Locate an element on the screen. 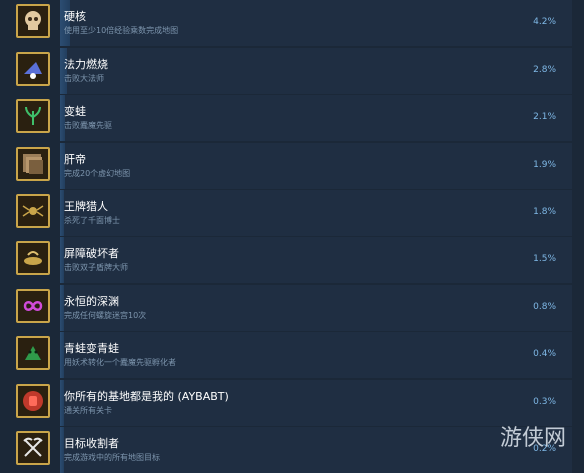 The image size is (584, 473). unlock-percentage: 1.5% is located at coordinates (544, 259).